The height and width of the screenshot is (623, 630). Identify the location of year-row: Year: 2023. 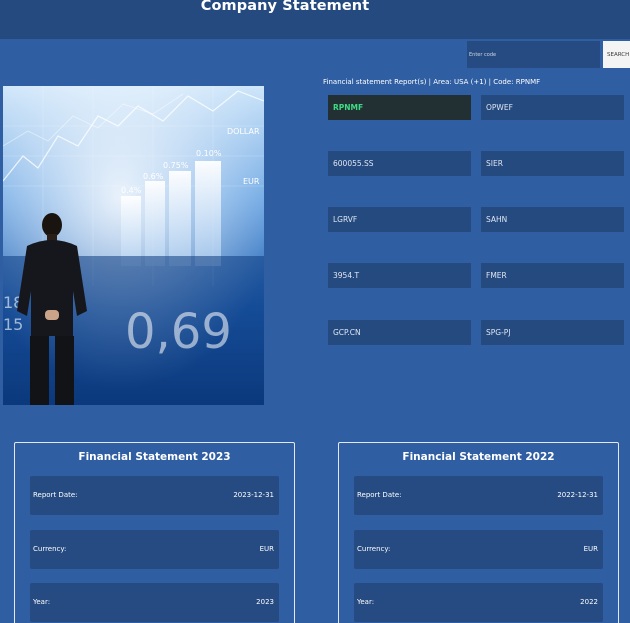
(154, 602).